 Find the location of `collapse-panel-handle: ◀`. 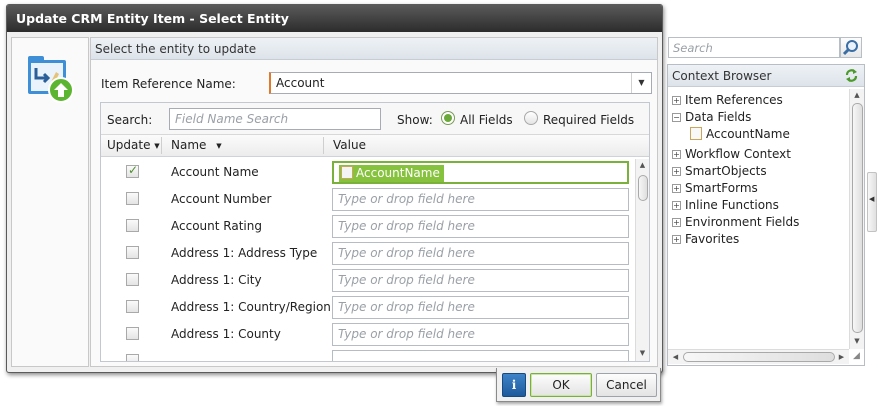

collapse-panel-handle: ◀ is located at coordinates (872, 202).